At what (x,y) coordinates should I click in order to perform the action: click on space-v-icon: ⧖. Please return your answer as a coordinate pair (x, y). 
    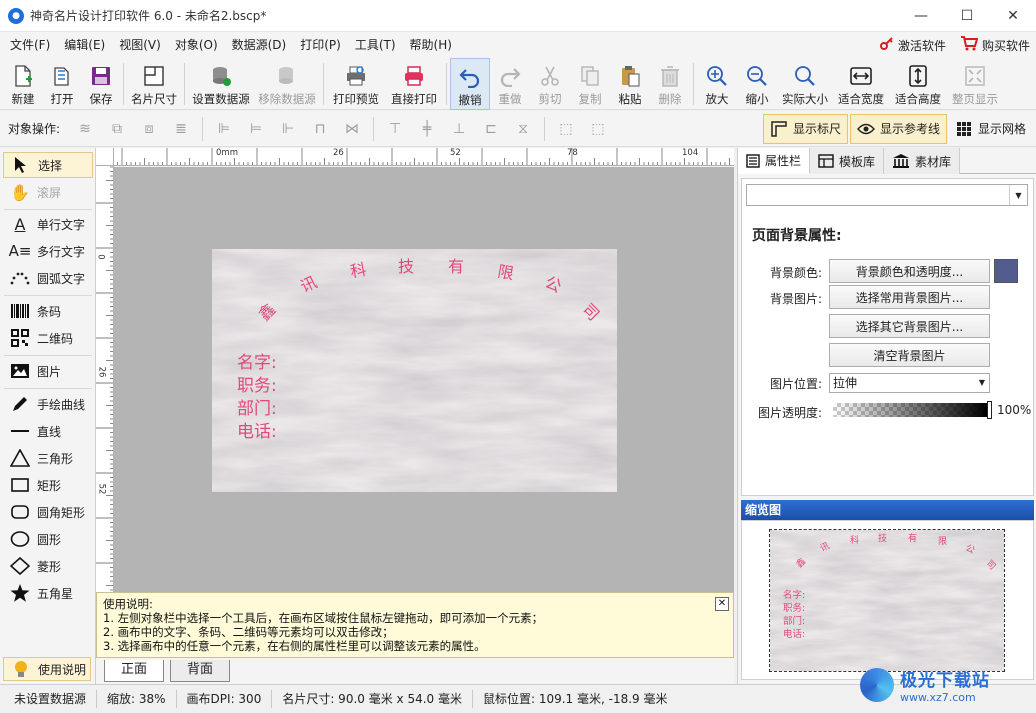
    Looking at the image, I should click on (523, 129).